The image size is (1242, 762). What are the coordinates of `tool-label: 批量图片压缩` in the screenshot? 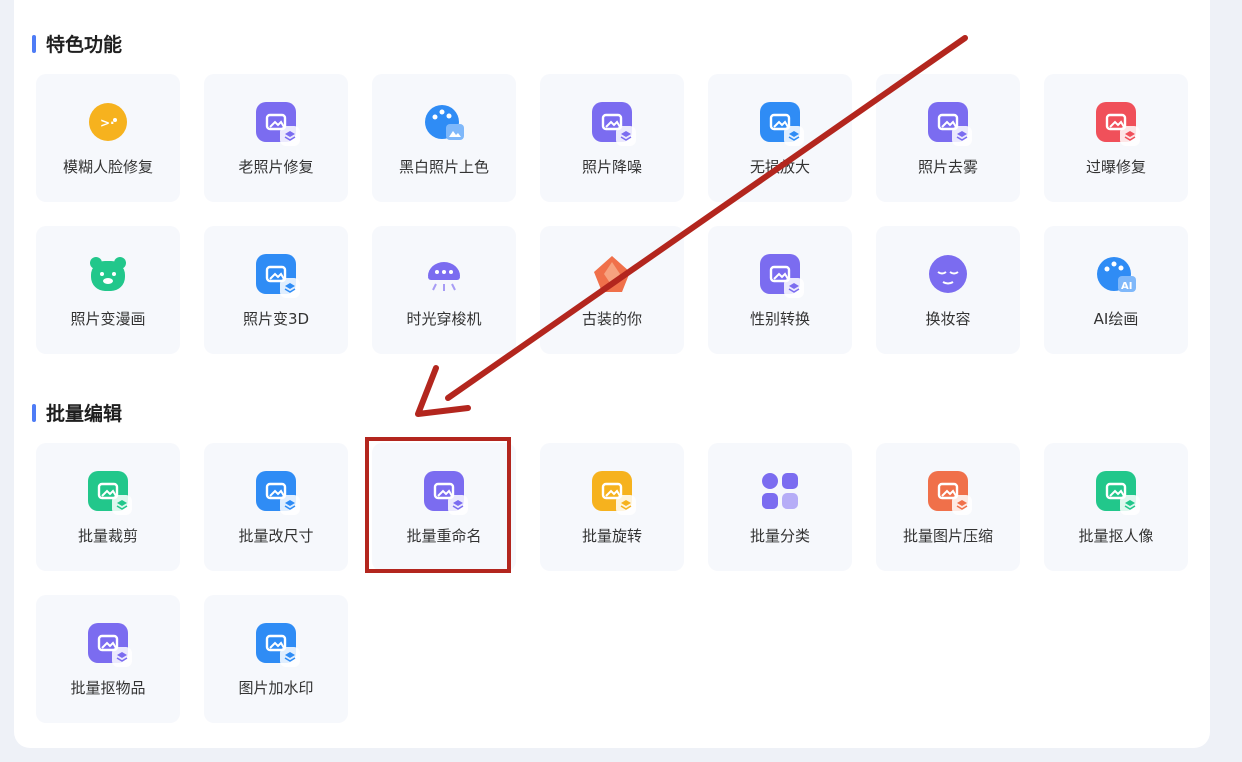 It's located at (947, 536).